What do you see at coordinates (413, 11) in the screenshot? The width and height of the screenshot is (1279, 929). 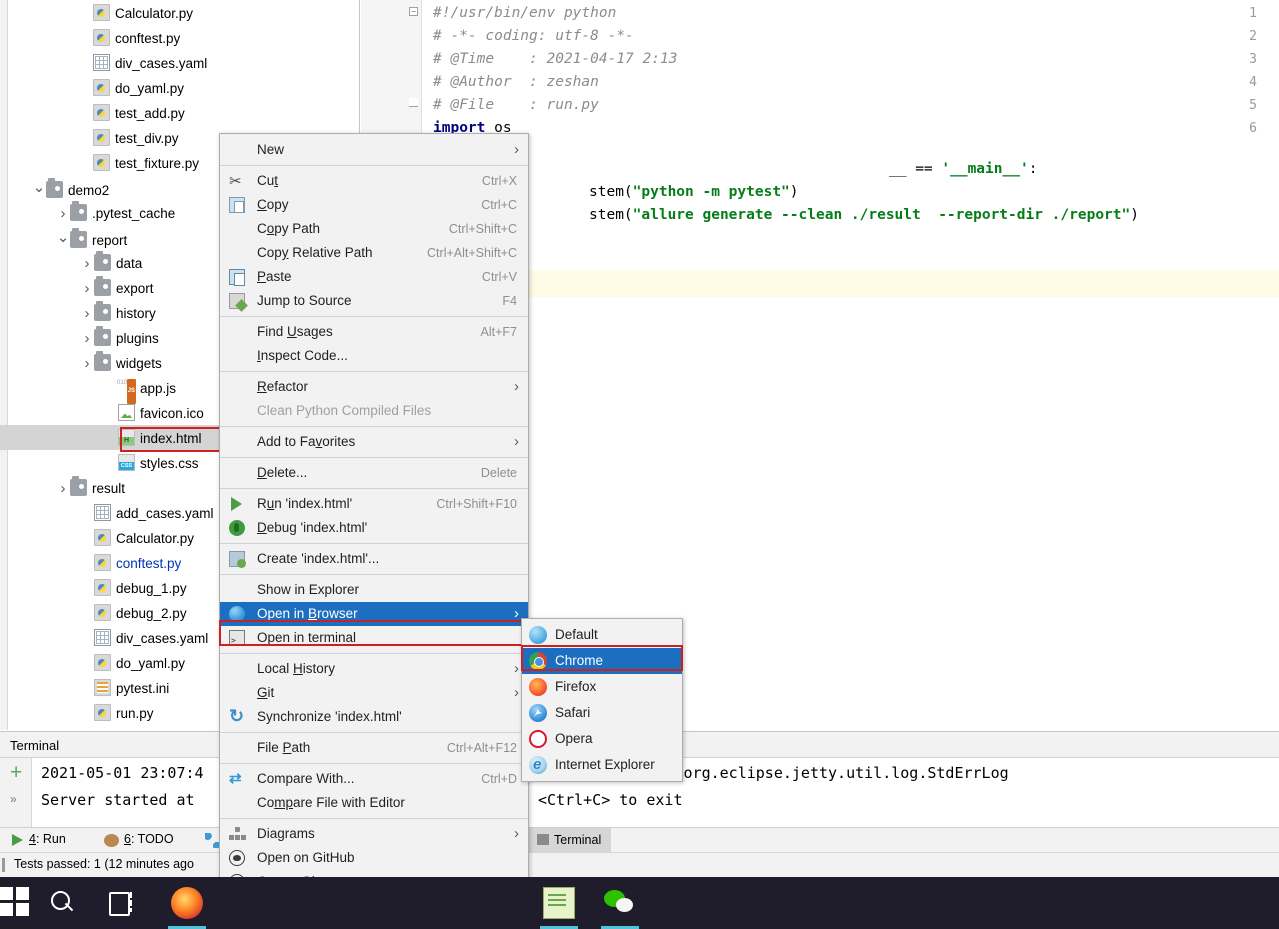 I see `fold-marker-open: −` at bounding box center [413, 11].